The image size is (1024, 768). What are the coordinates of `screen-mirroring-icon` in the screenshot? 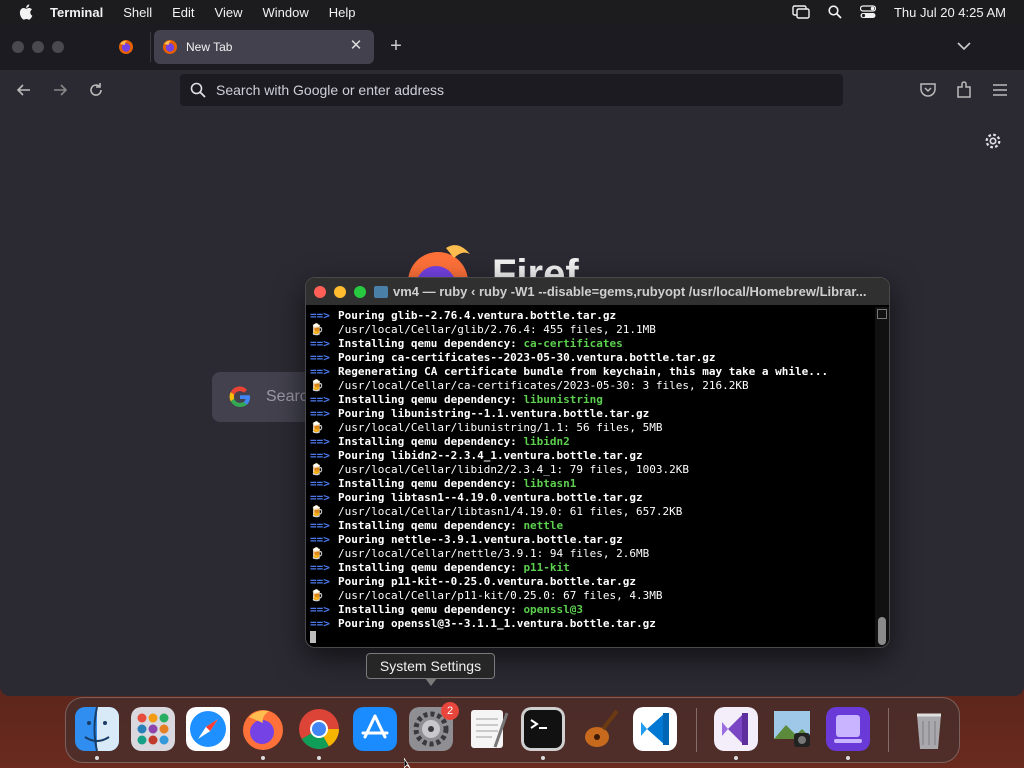 It's located at (801, 12).